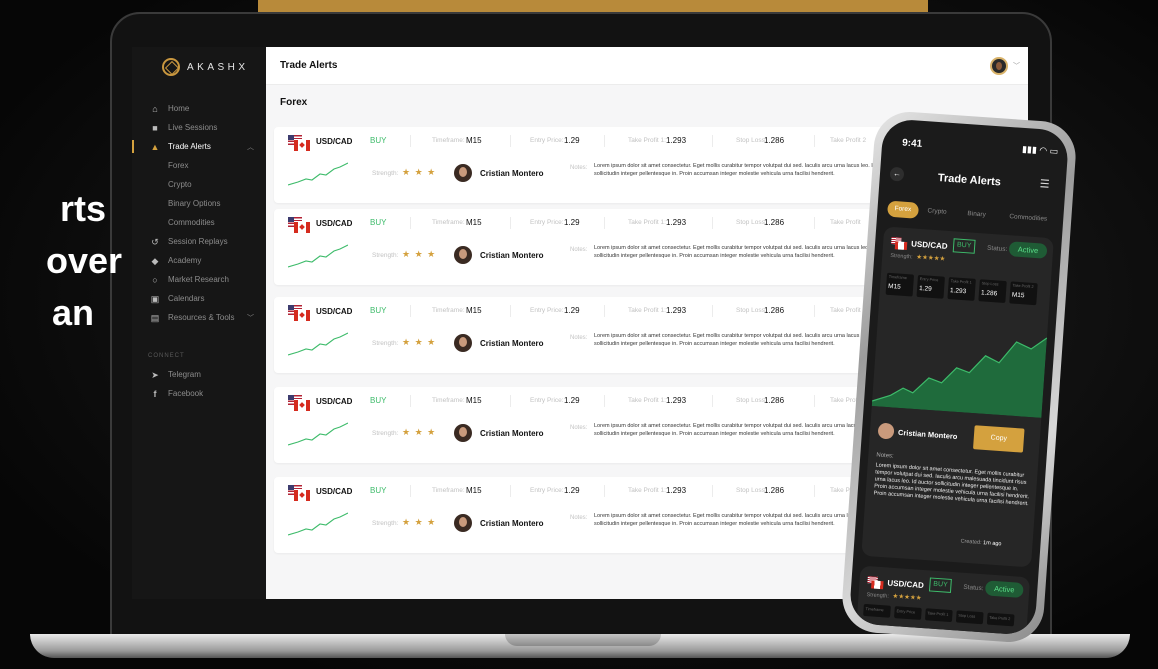 The width and height of the screenshot is (1158, 669). Describe the element at coordinates (205, 67) in the screenshot. I see `logo: AKASHX` at that location.